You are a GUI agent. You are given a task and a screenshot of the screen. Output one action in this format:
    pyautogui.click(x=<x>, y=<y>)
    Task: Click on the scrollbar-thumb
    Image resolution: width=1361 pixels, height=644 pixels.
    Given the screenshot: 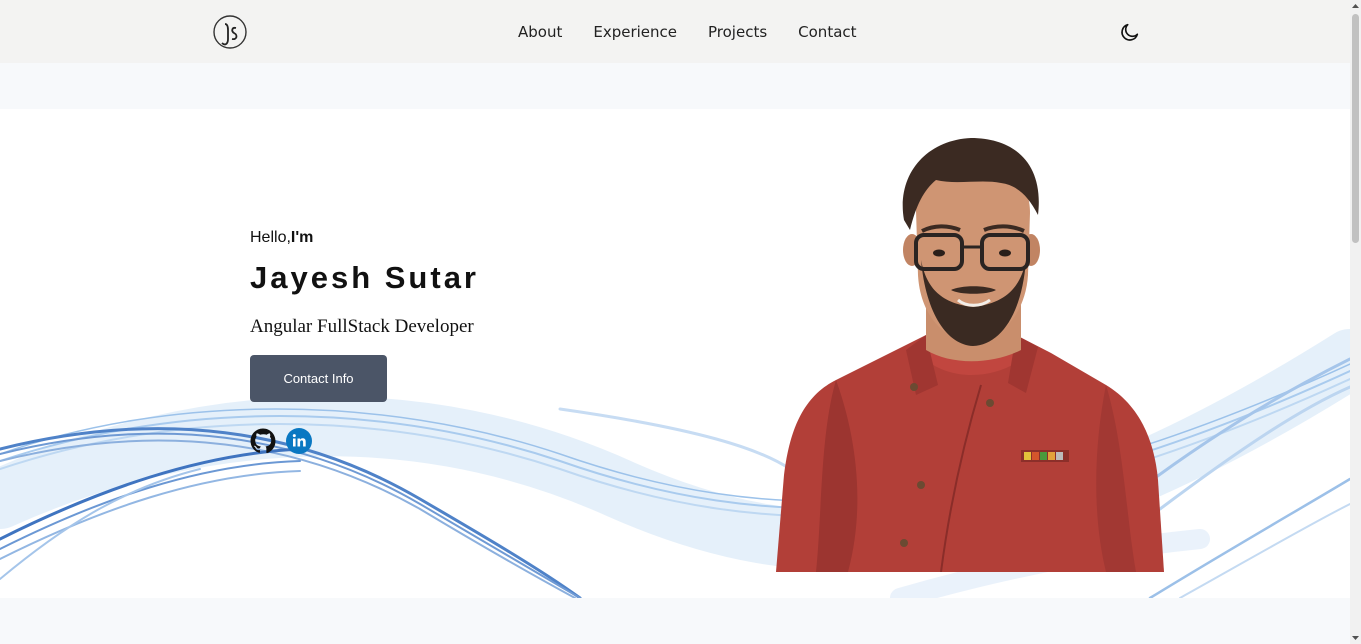 What is the action you would take?
    pyautogui.click(x=1355, y=128)
    